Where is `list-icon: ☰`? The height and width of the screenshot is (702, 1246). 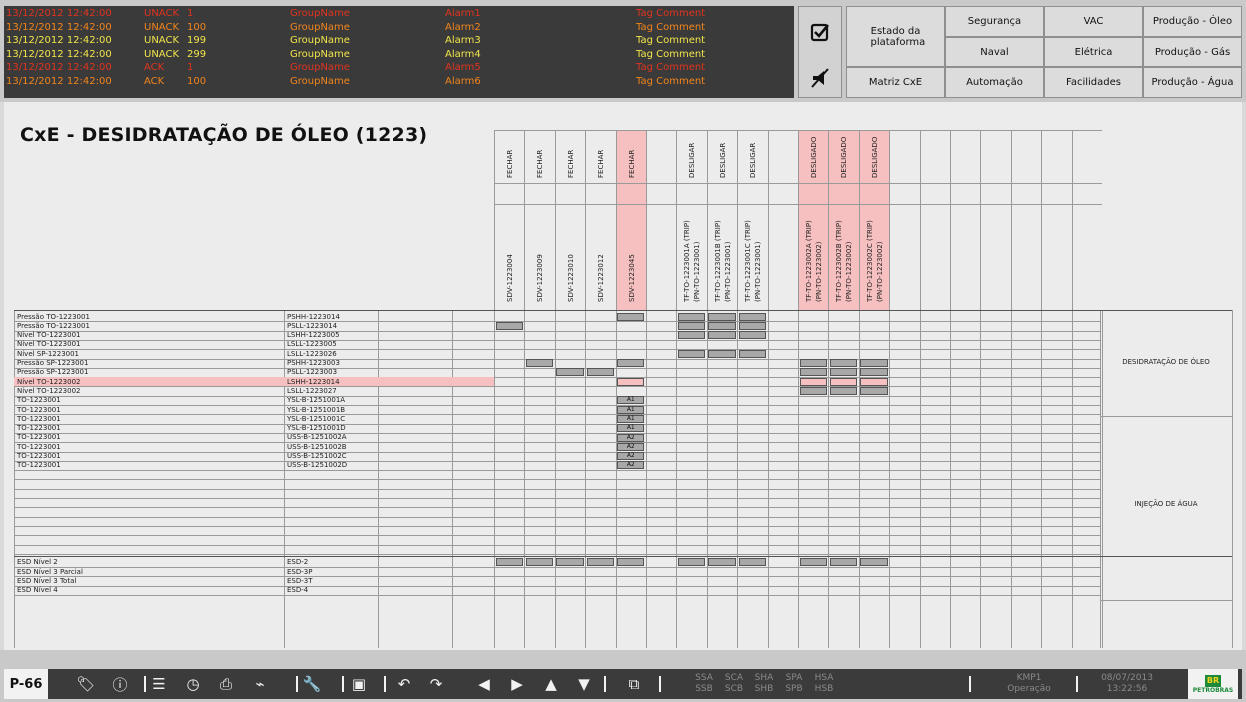 list-icon: ☰ is located at coordinates (159, 684).